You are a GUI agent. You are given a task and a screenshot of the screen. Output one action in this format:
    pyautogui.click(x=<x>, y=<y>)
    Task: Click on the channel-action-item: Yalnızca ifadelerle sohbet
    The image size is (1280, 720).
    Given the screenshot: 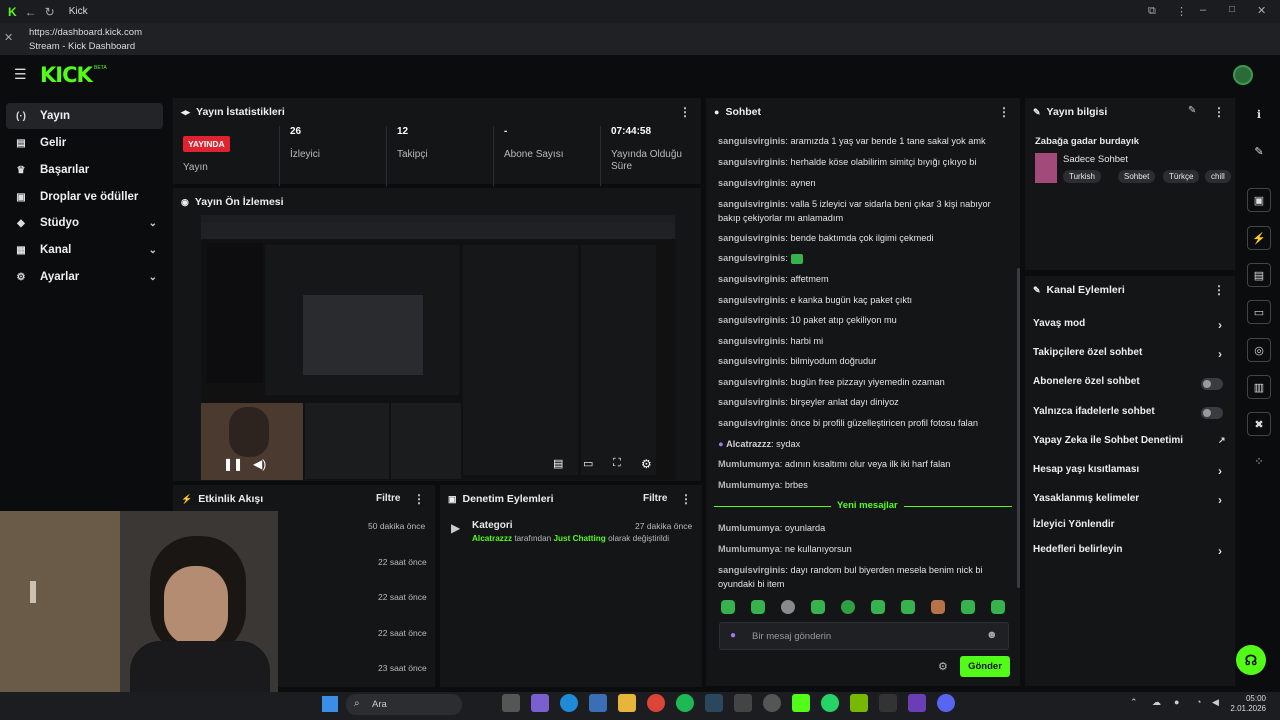 What is the action you would take?
    pyautogui.click(x=1094, y=411)
    